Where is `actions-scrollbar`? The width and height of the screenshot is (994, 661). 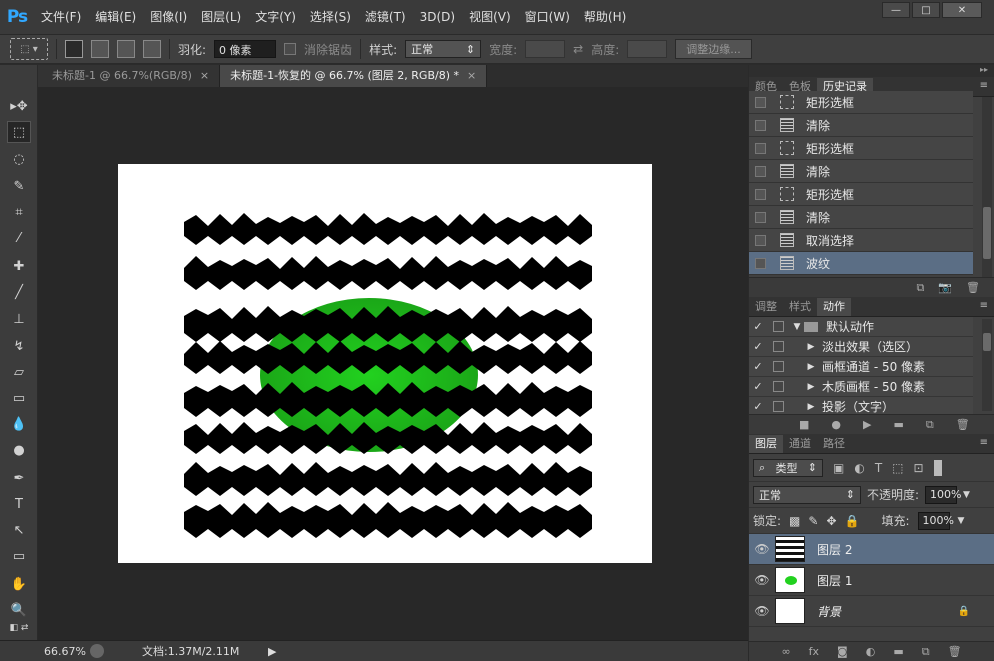
actions-scrollbar is located at coordinates (987, 365).